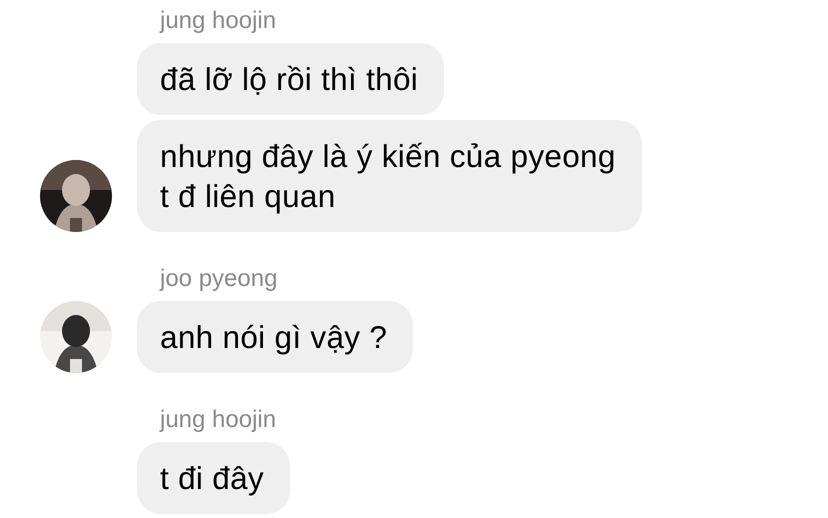 The image size is (828, 518). I want to click on message-bubble: t đi đây, so click(213, 478).